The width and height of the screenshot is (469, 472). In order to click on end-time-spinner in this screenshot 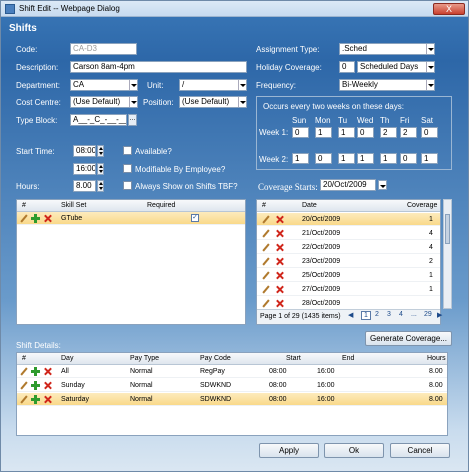, I will do `click(100, 169)`.